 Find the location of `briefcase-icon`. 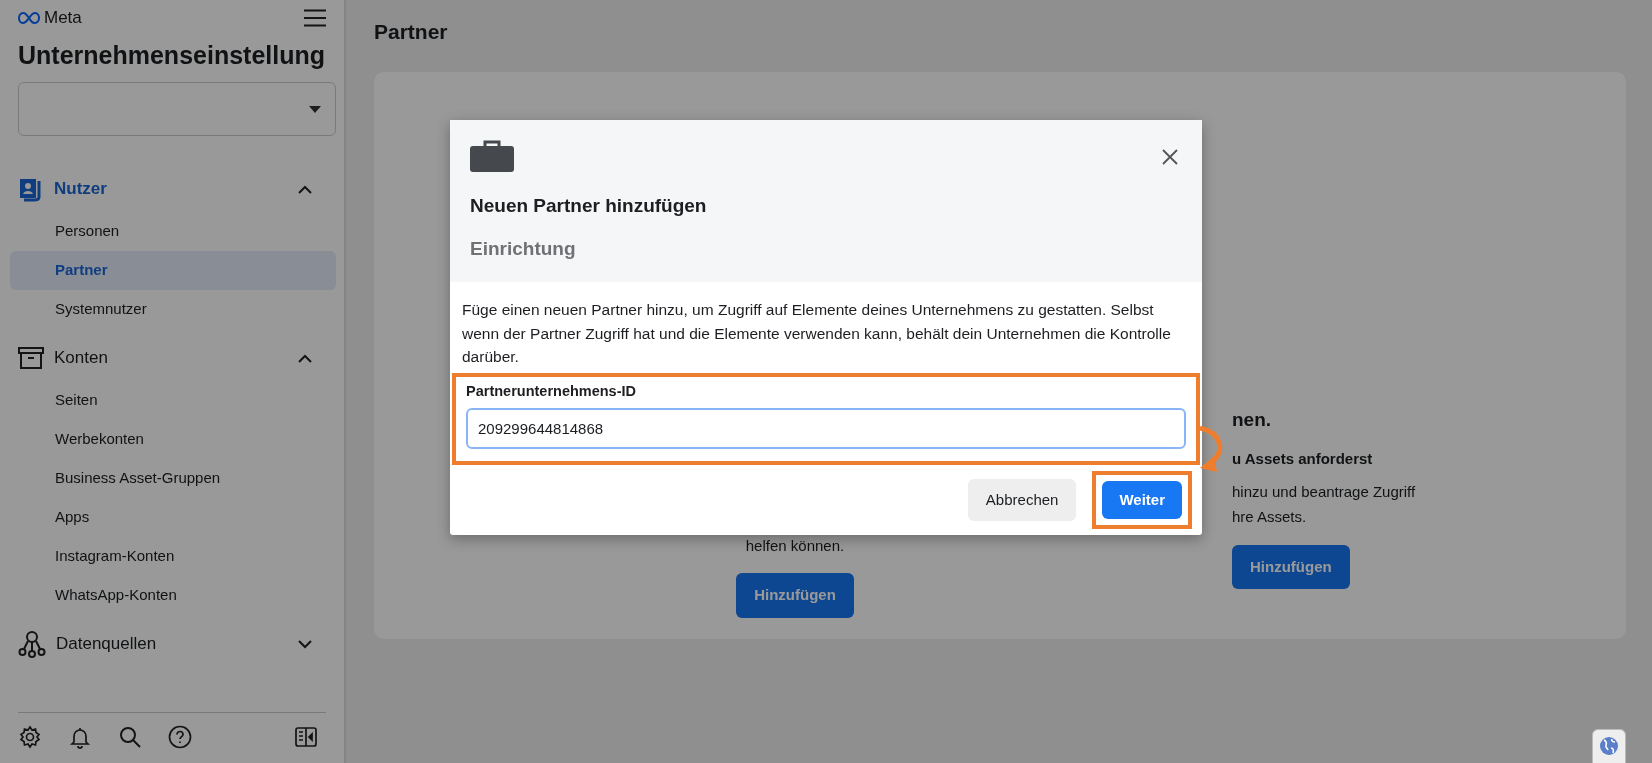

briefcase-icon is located at coordinates (492, 156).